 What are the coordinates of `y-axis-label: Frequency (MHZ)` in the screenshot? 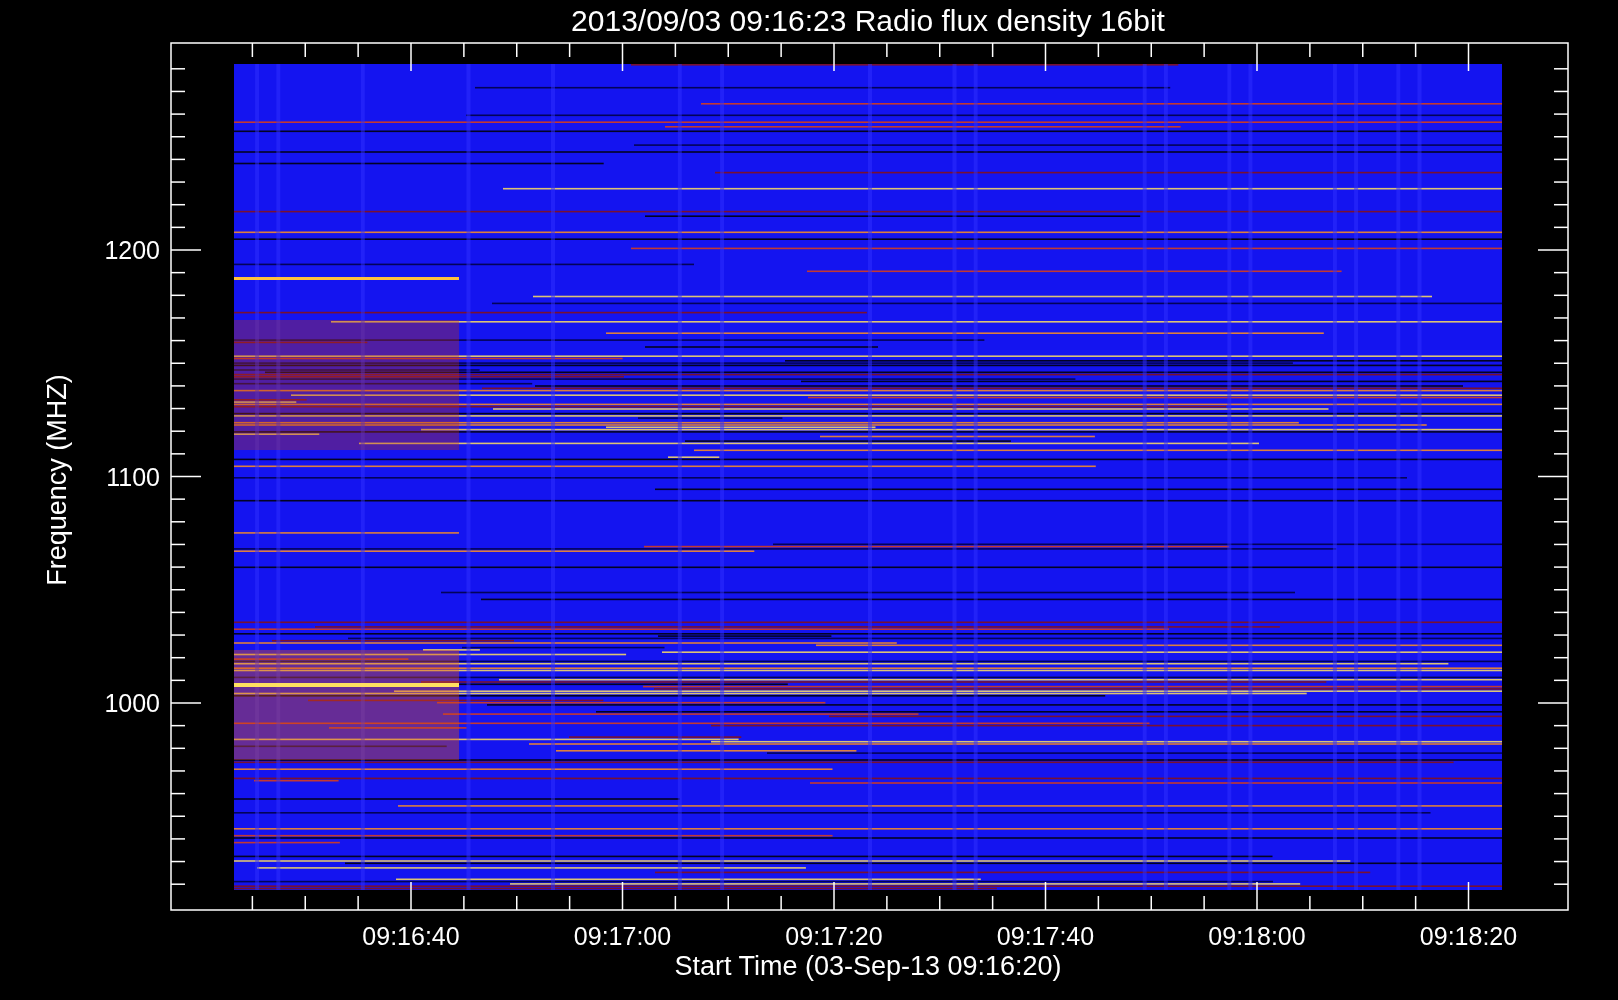 It's located at (57, 480).